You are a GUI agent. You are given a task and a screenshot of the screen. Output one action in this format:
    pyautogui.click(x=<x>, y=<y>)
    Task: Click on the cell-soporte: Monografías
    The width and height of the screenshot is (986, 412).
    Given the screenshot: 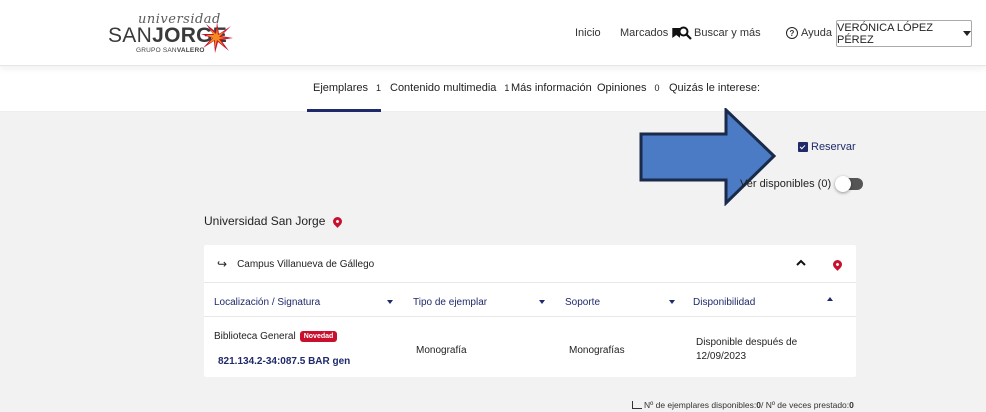 What is the action you would take?
    pyautogui.click(x=597, y=350)
    